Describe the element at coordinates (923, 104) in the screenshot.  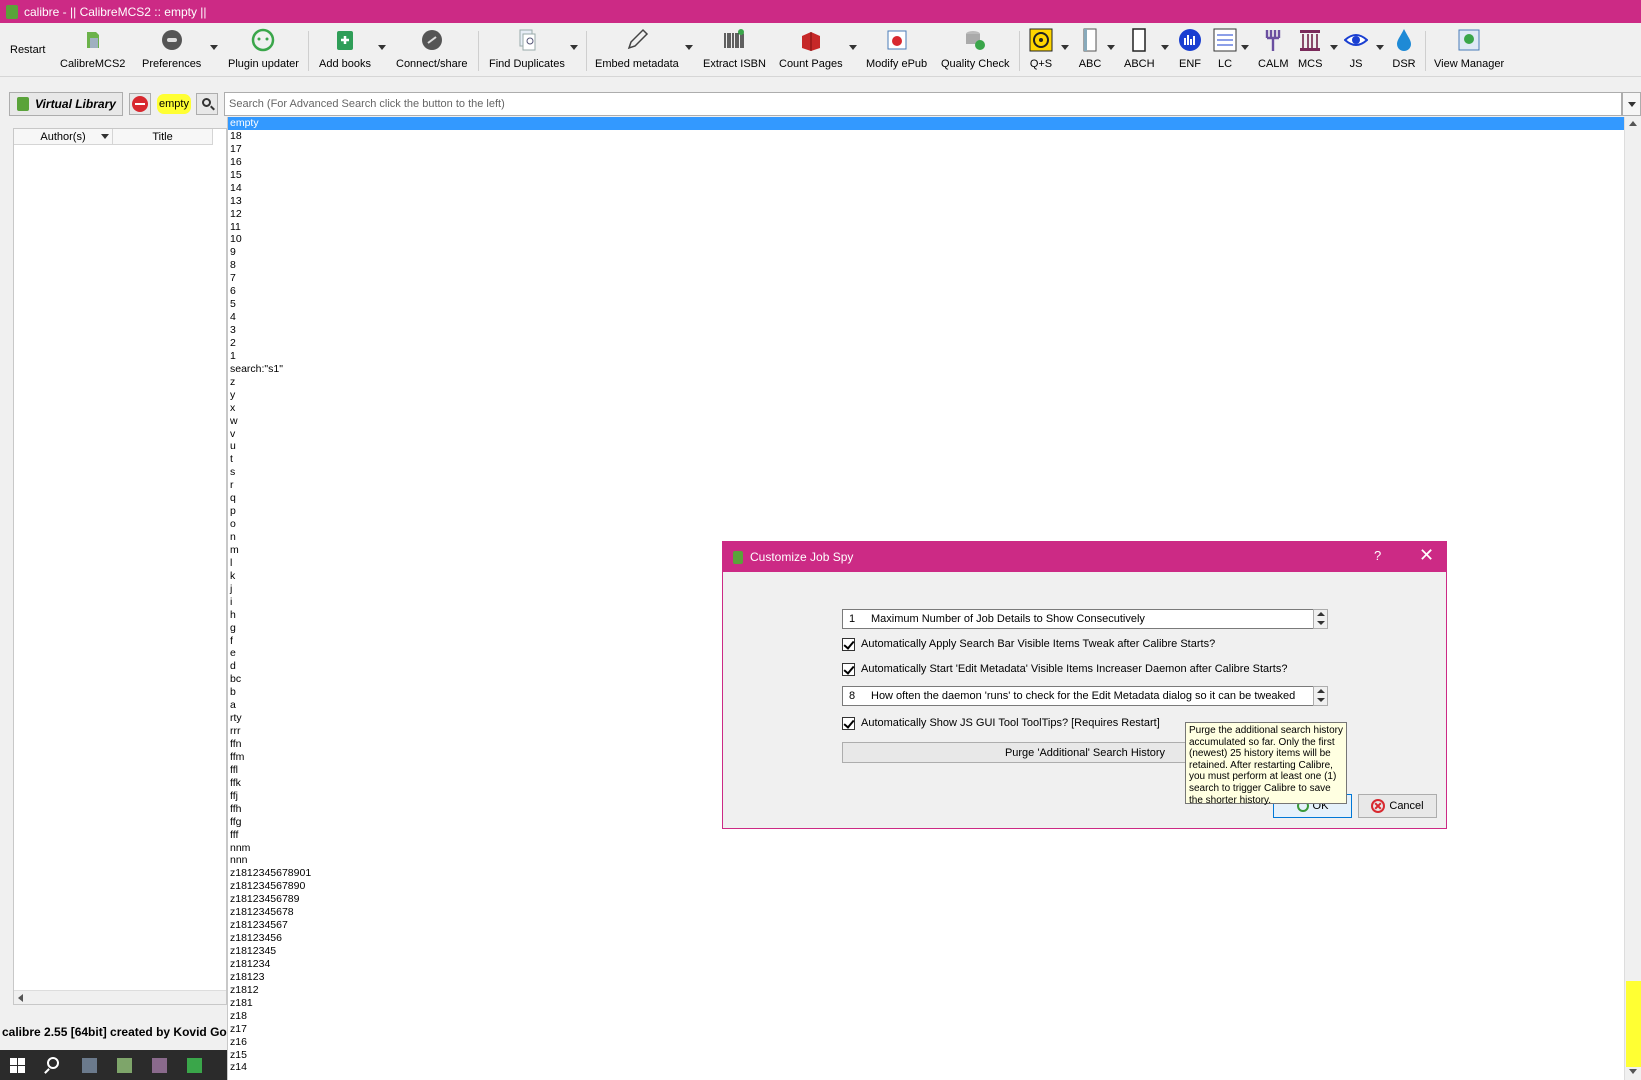
I see `search-input` at that location.